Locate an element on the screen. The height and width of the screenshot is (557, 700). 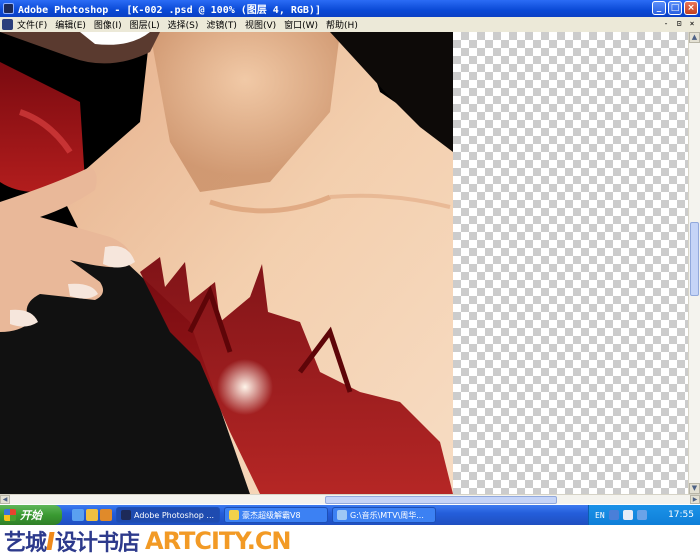
horizontal-scroll-thumb is located at coordinates (441, 500).